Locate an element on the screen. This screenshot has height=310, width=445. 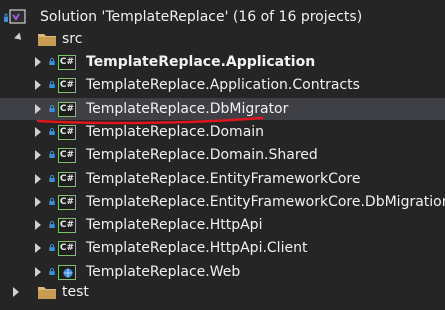
project-label: TemplateReplace.HttpApi is located at coordinates (174, 225).